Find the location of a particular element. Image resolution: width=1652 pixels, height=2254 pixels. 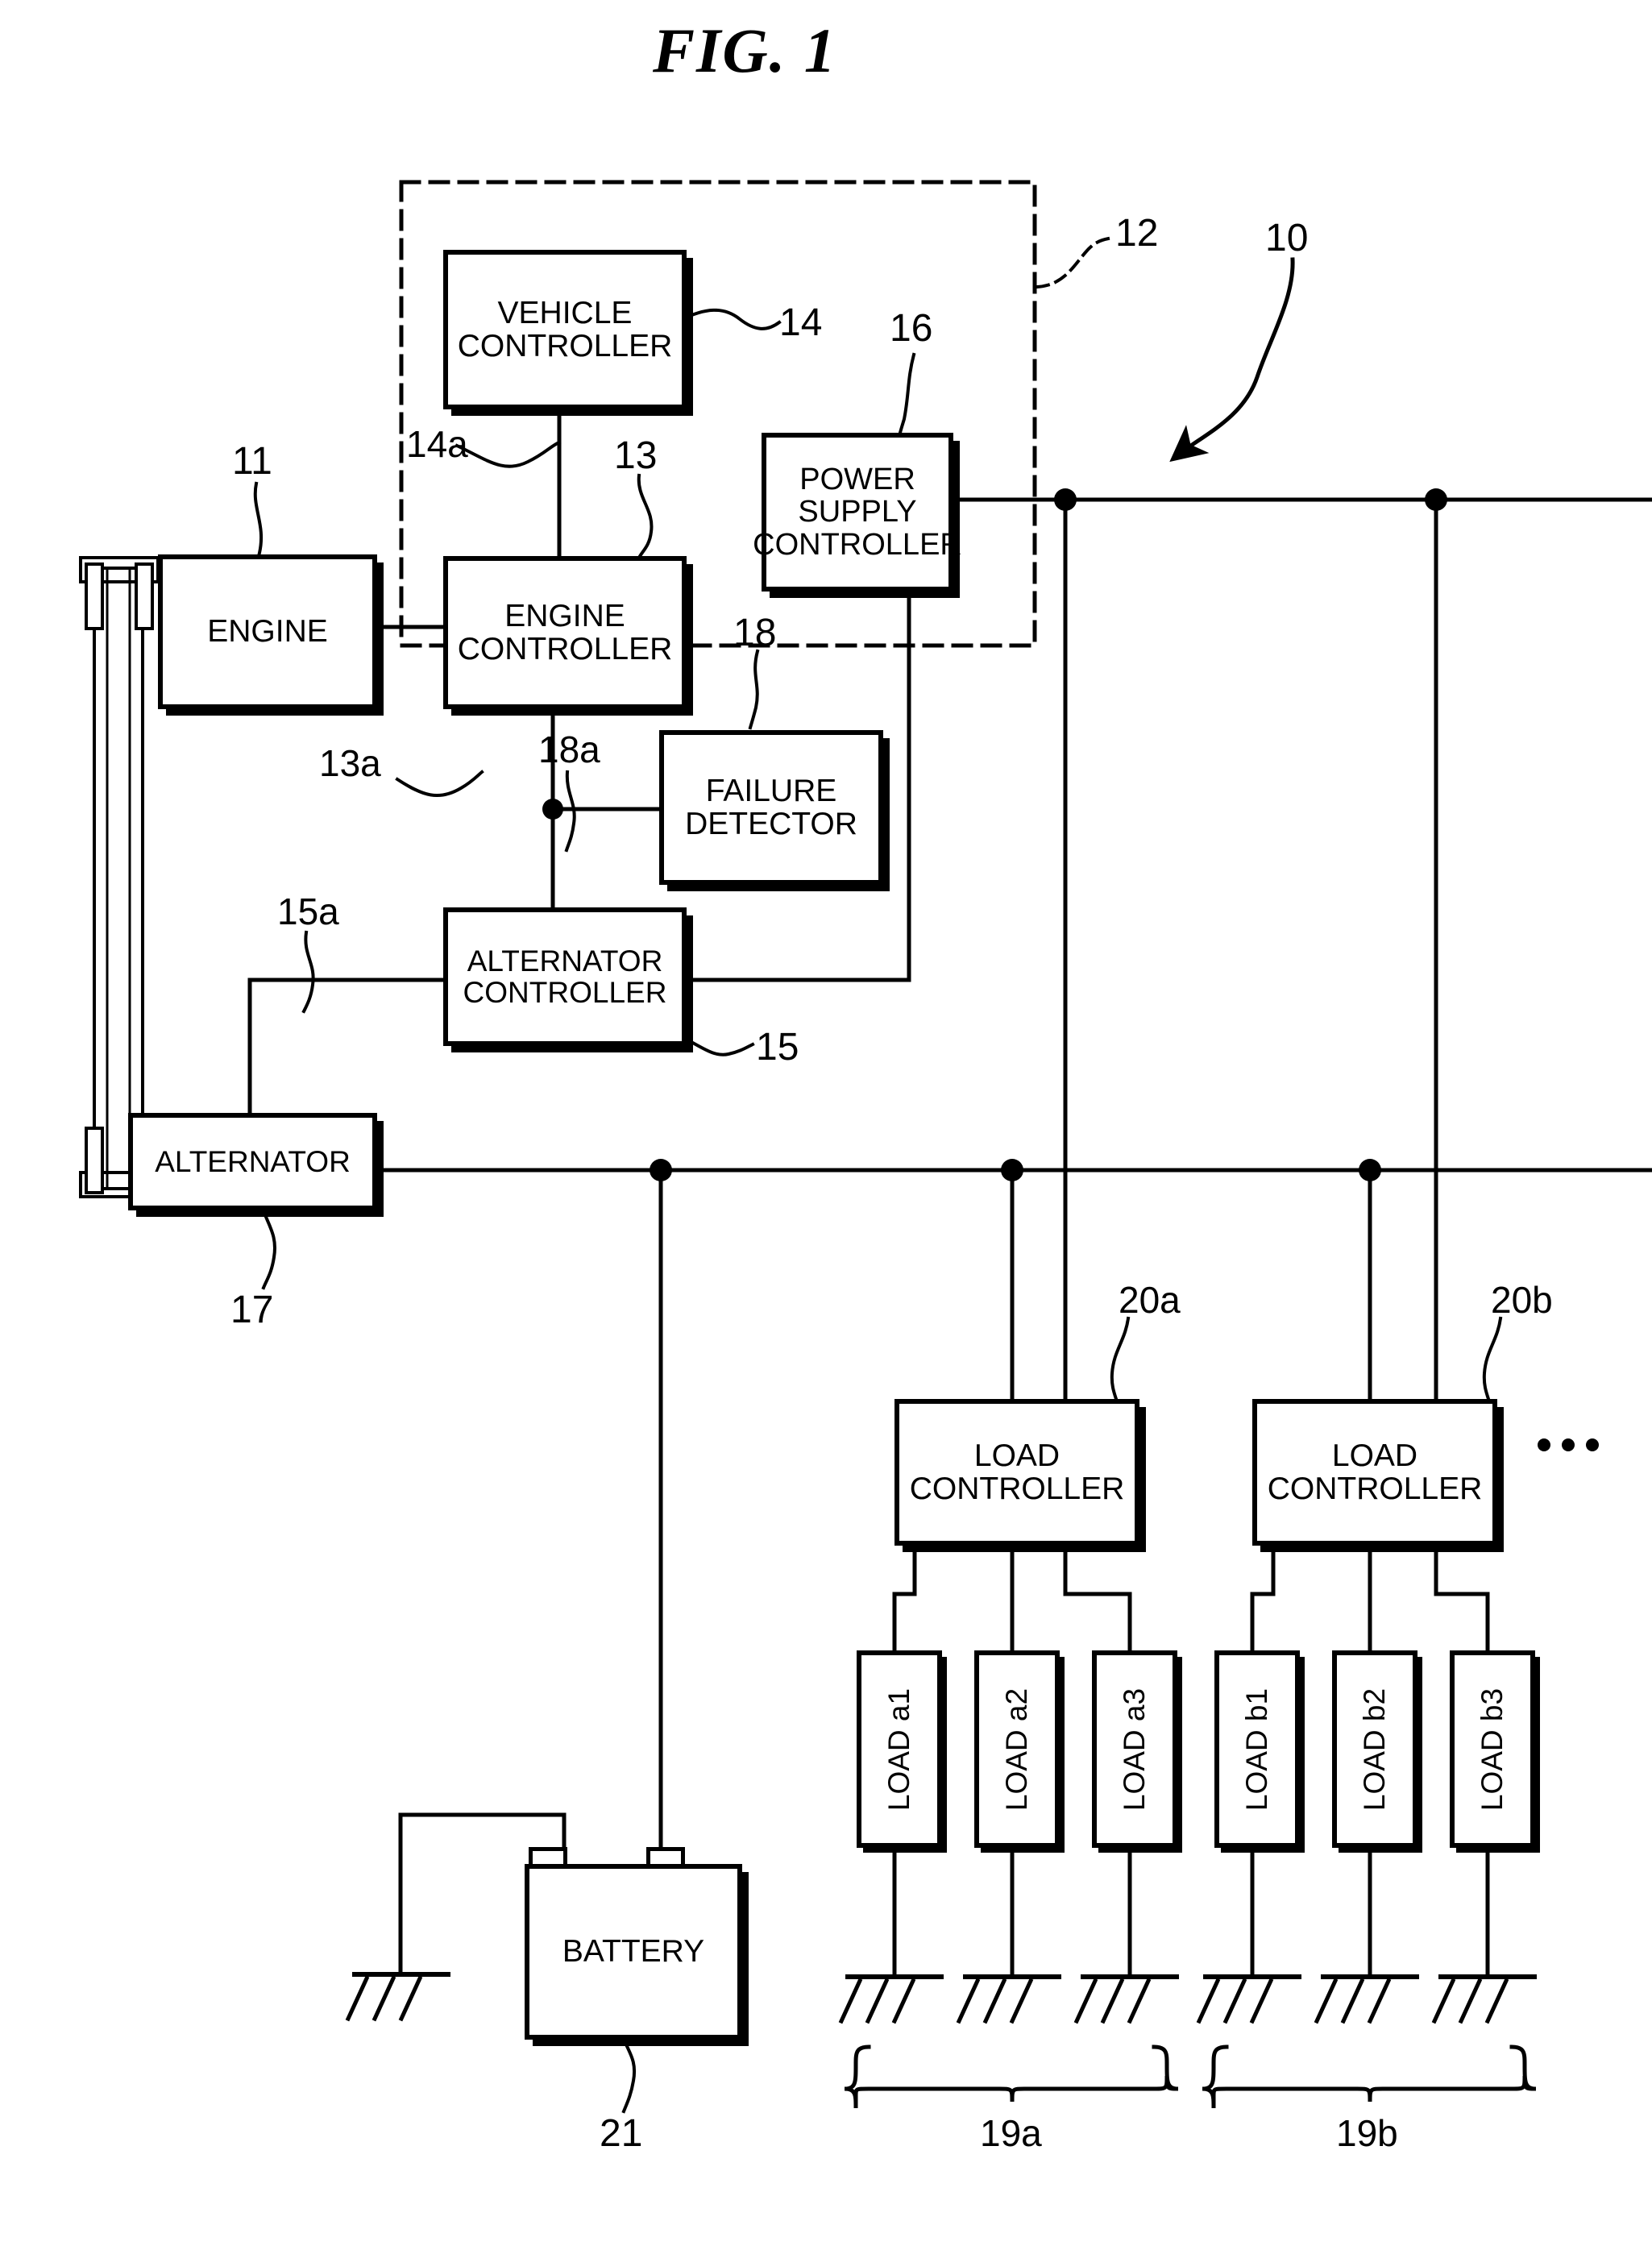

engine-controller-label: ENGINE CONTROLLER is located at coordinates (565, 632).